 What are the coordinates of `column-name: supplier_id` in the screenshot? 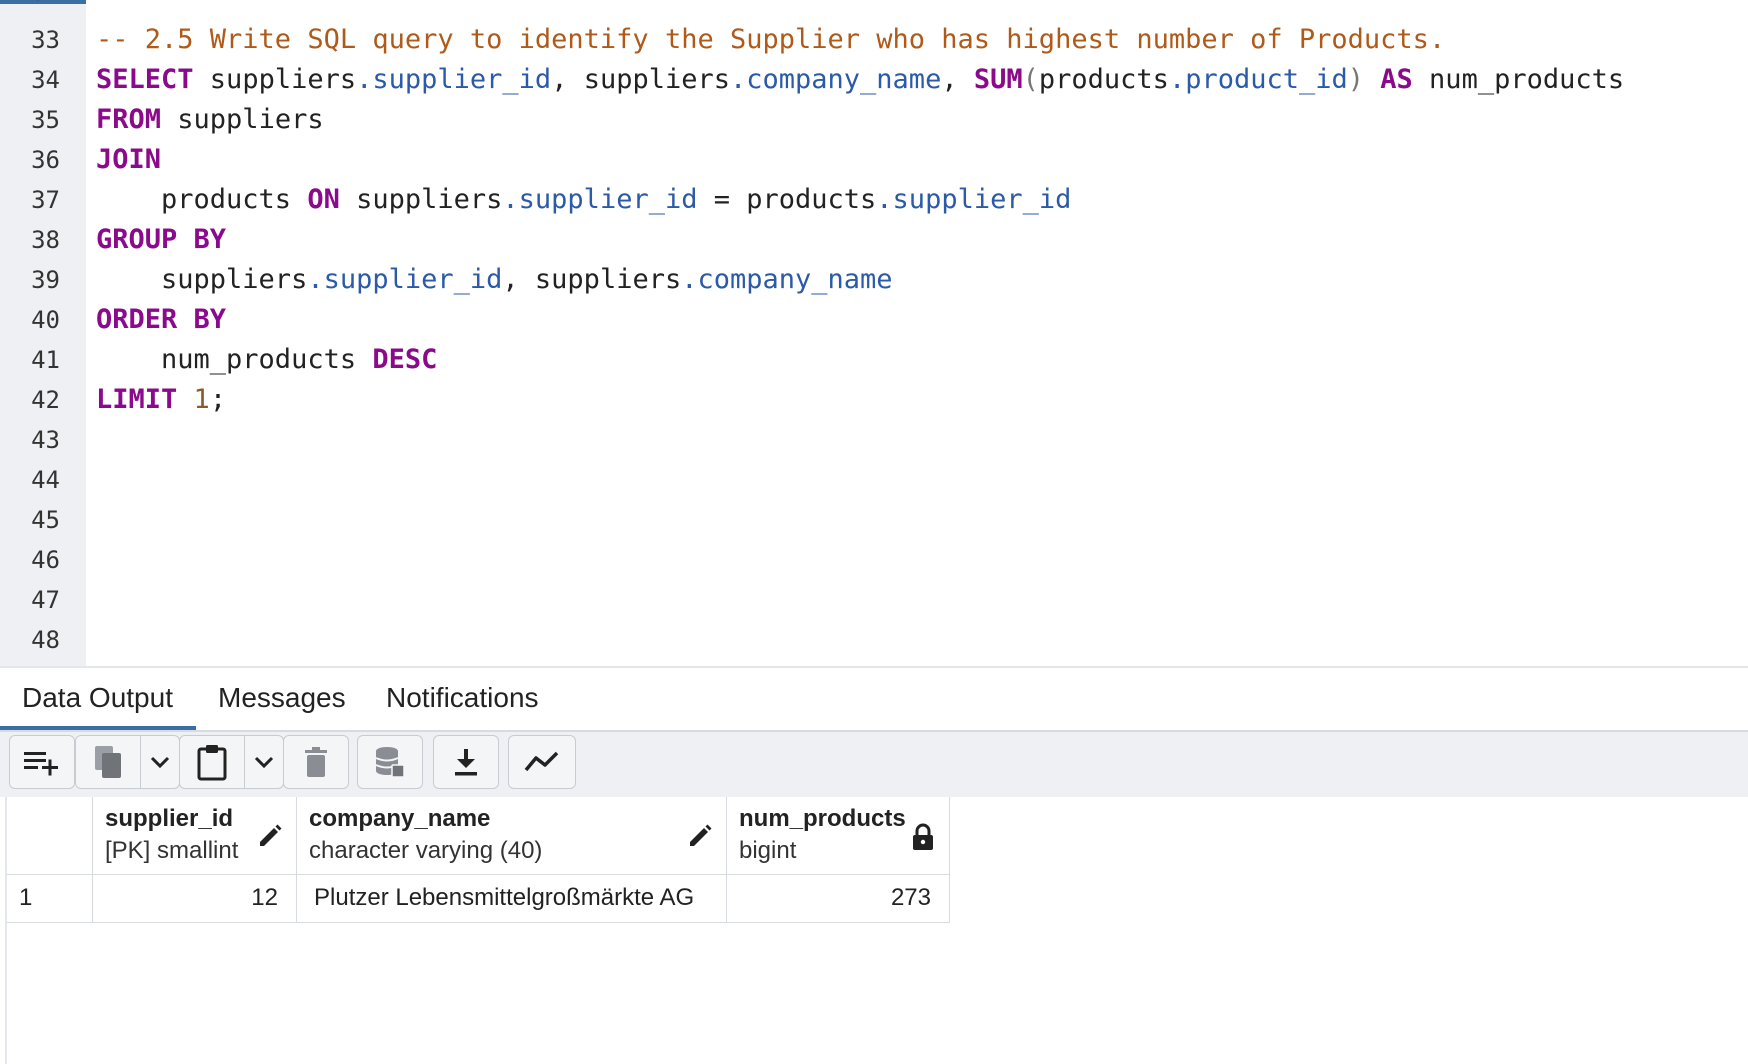 It's located at (169, 818).